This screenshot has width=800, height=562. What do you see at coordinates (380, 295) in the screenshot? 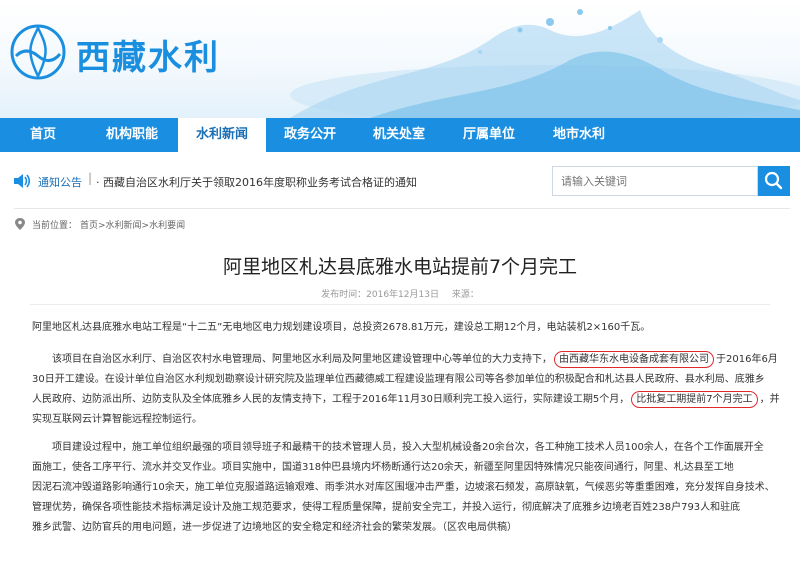
I see `publish-date: 发布时间：2016年12月13日` at bounding box center [380, 295].